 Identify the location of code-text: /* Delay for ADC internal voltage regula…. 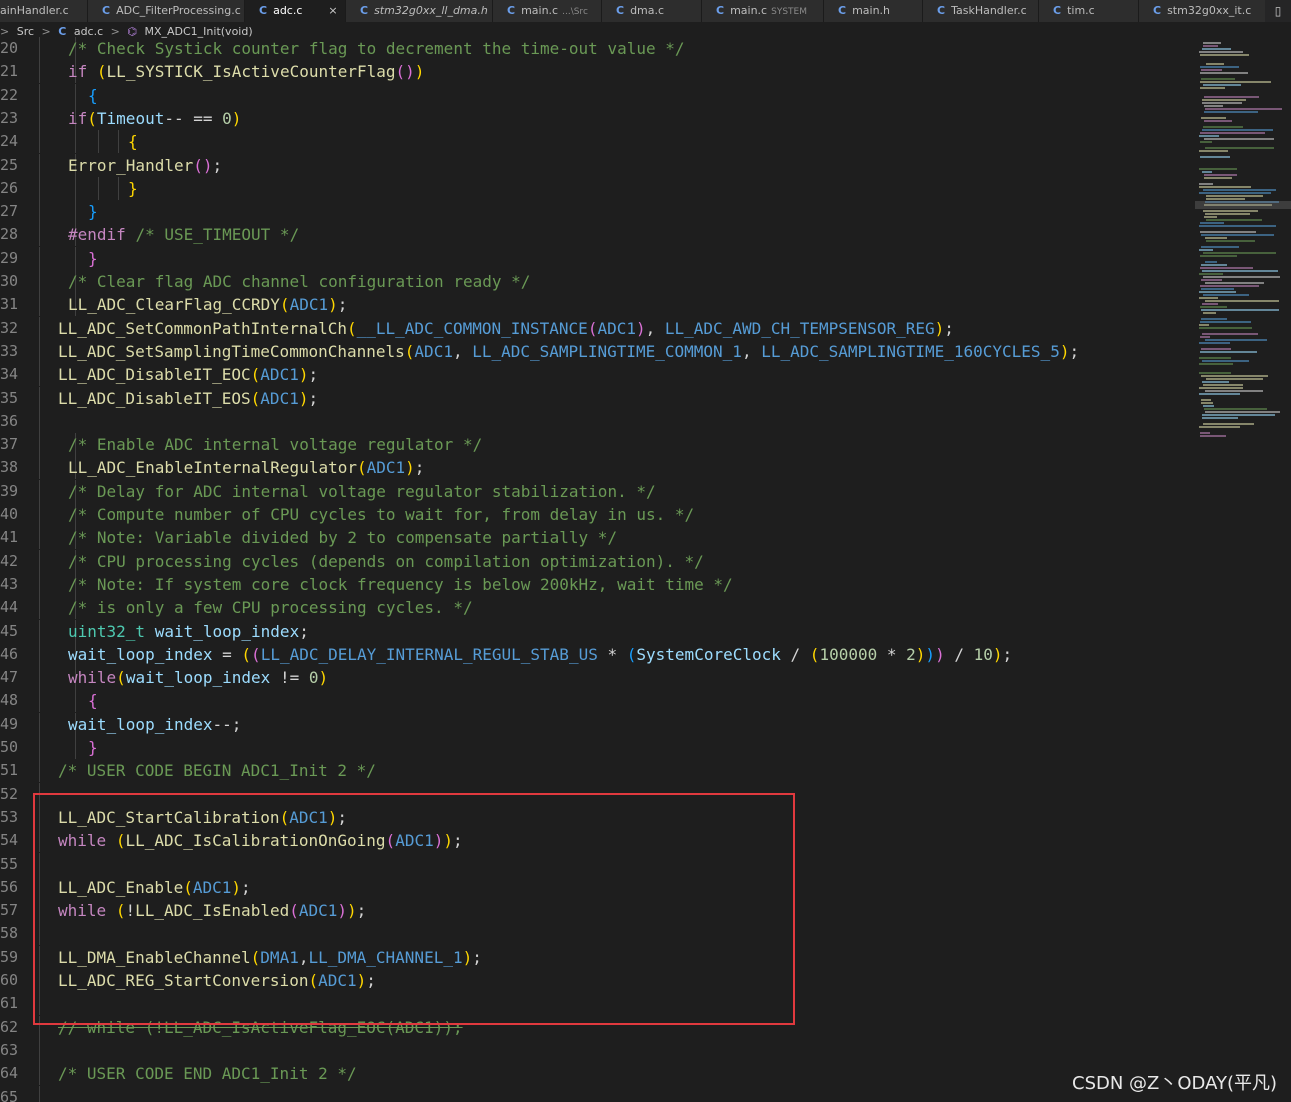
(362, 491).